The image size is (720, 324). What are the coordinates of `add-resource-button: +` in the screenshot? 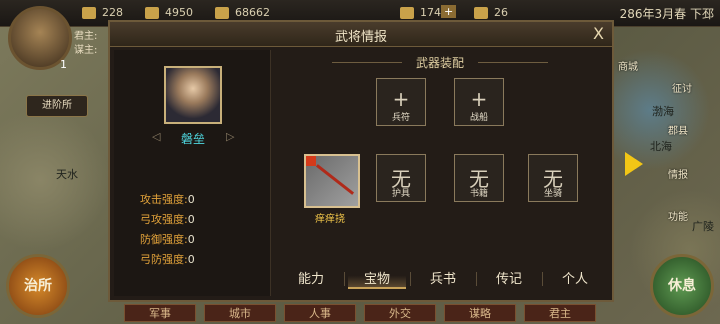 It's located at (449, 11).